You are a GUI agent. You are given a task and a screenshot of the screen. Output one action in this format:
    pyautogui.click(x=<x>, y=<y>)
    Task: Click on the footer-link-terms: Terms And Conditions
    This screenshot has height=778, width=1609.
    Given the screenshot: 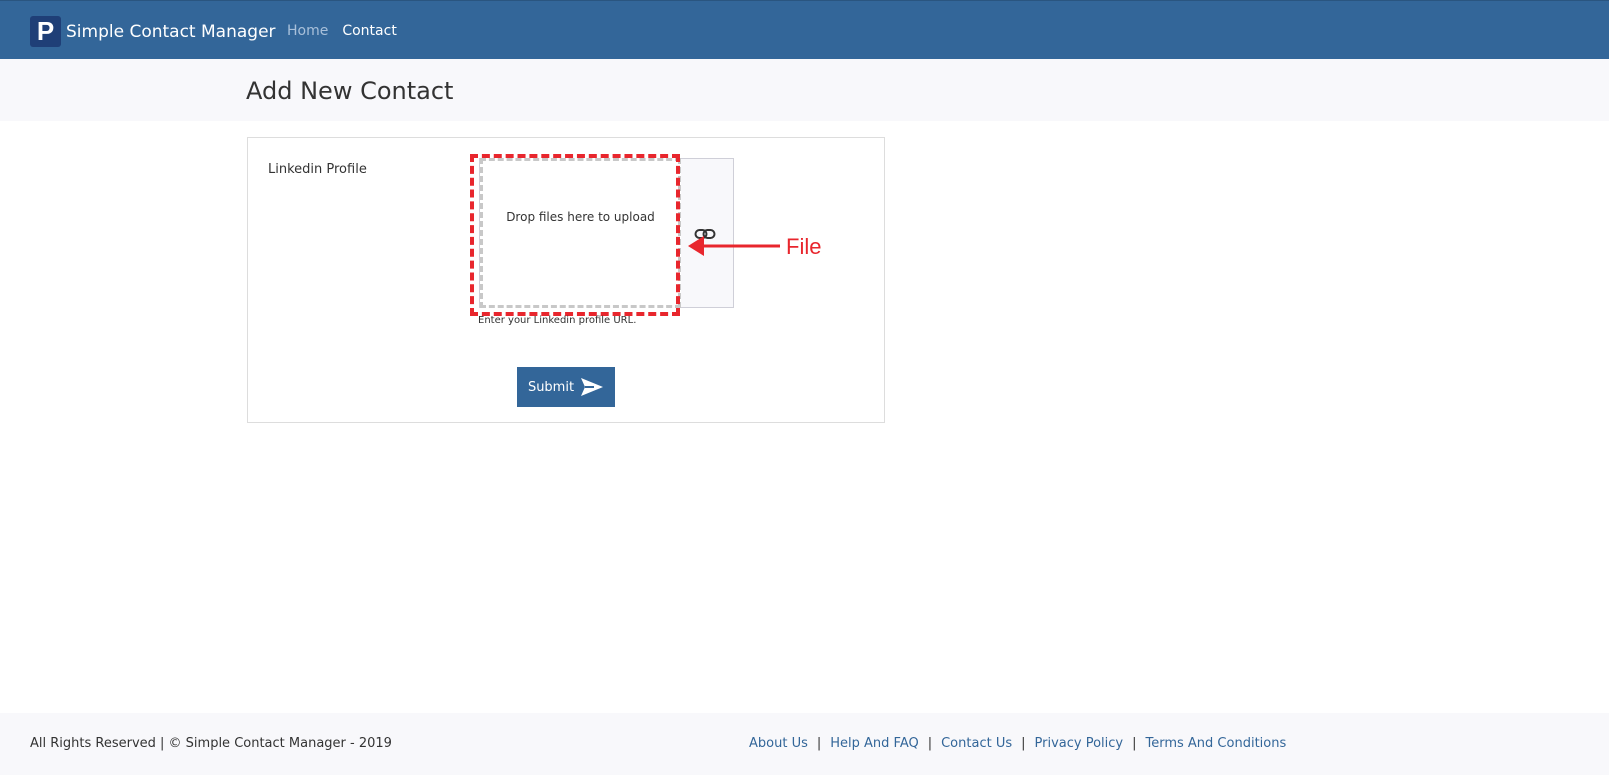 What is the action you would take?
    pyautogui.click(x=1216, y=743)
    